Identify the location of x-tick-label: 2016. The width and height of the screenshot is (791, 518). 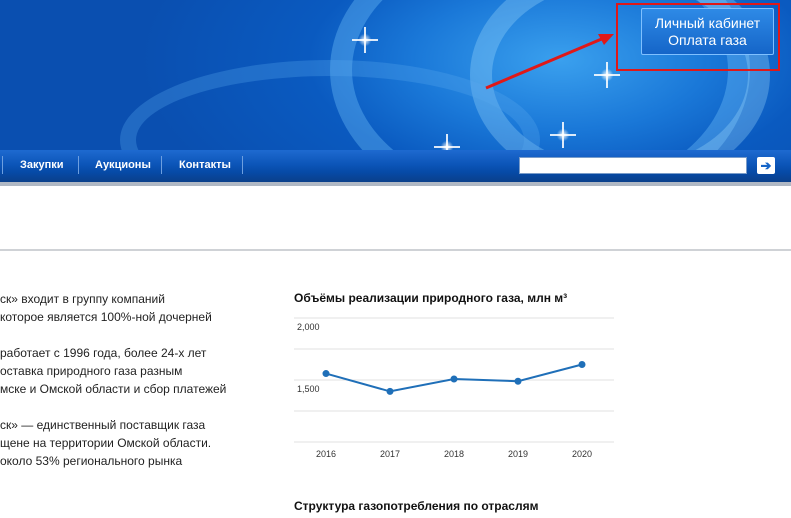
(326, 454).